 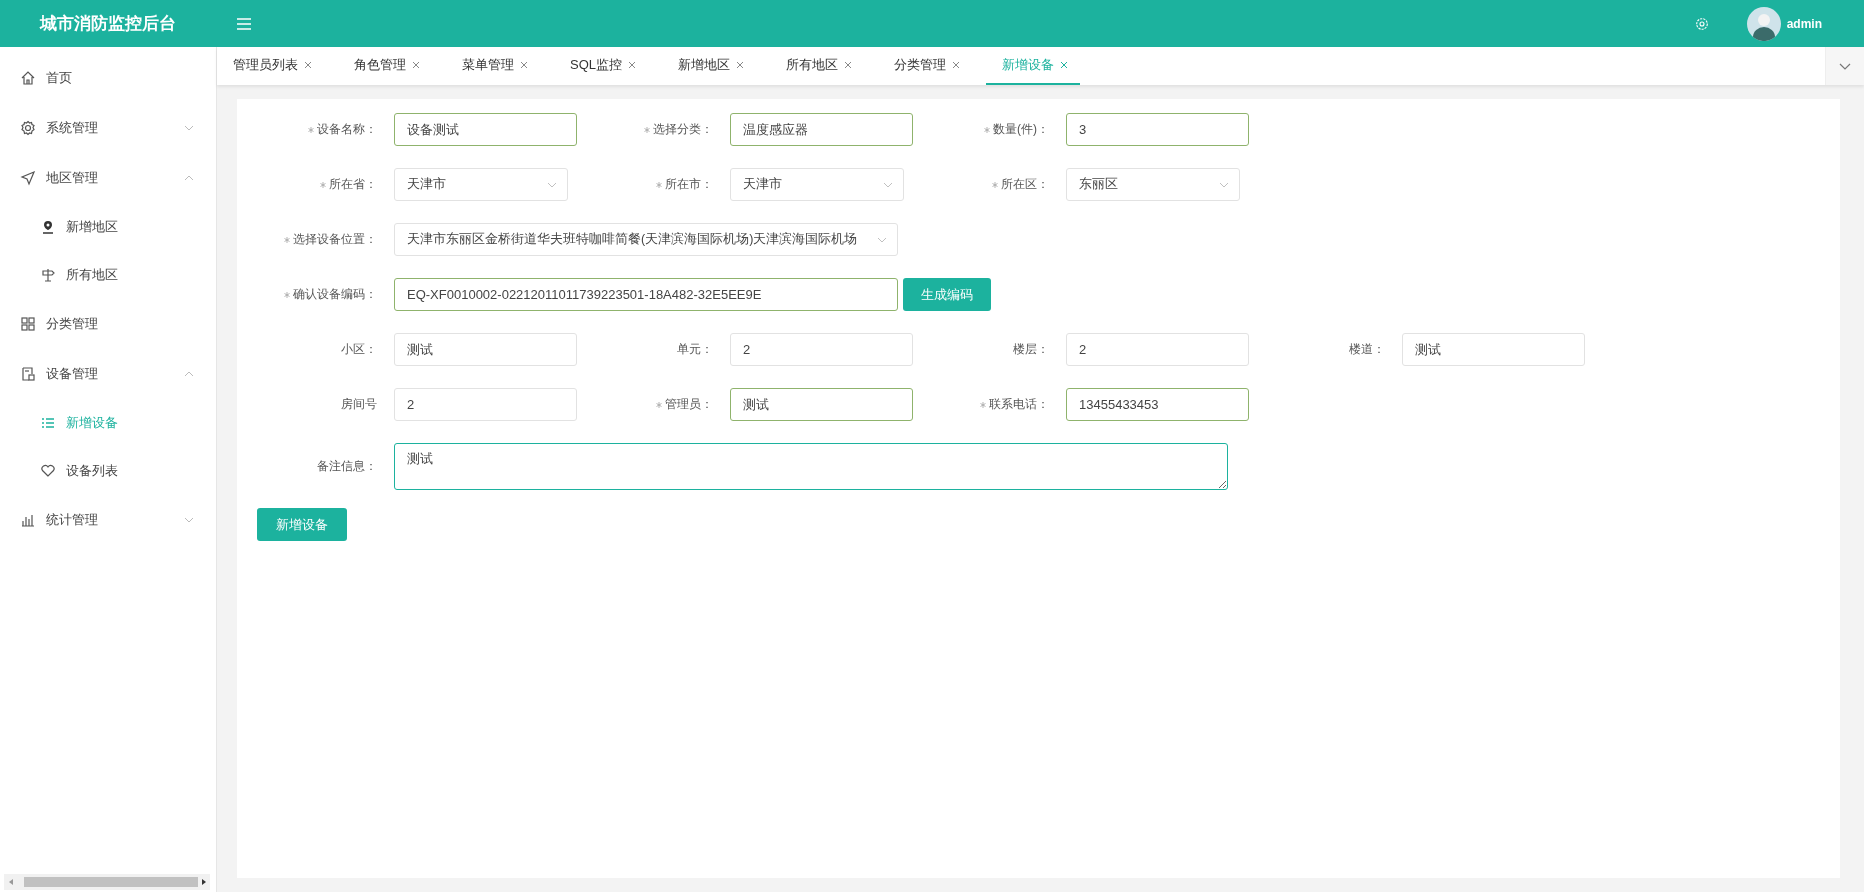 I want to click on field-label: 楼道：, so click(x=1367, y=349).